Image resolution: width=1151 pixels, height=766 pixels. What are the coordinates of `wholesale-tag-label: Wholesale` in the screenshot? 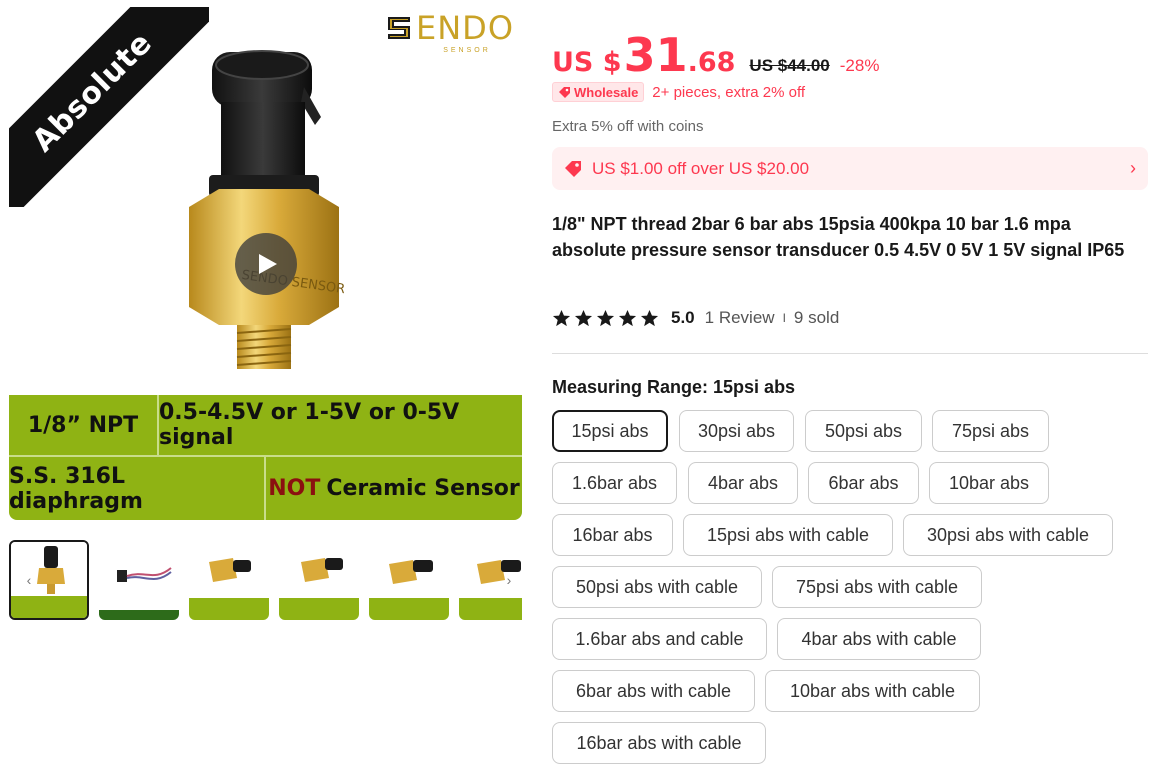 It's located at (606, 92).